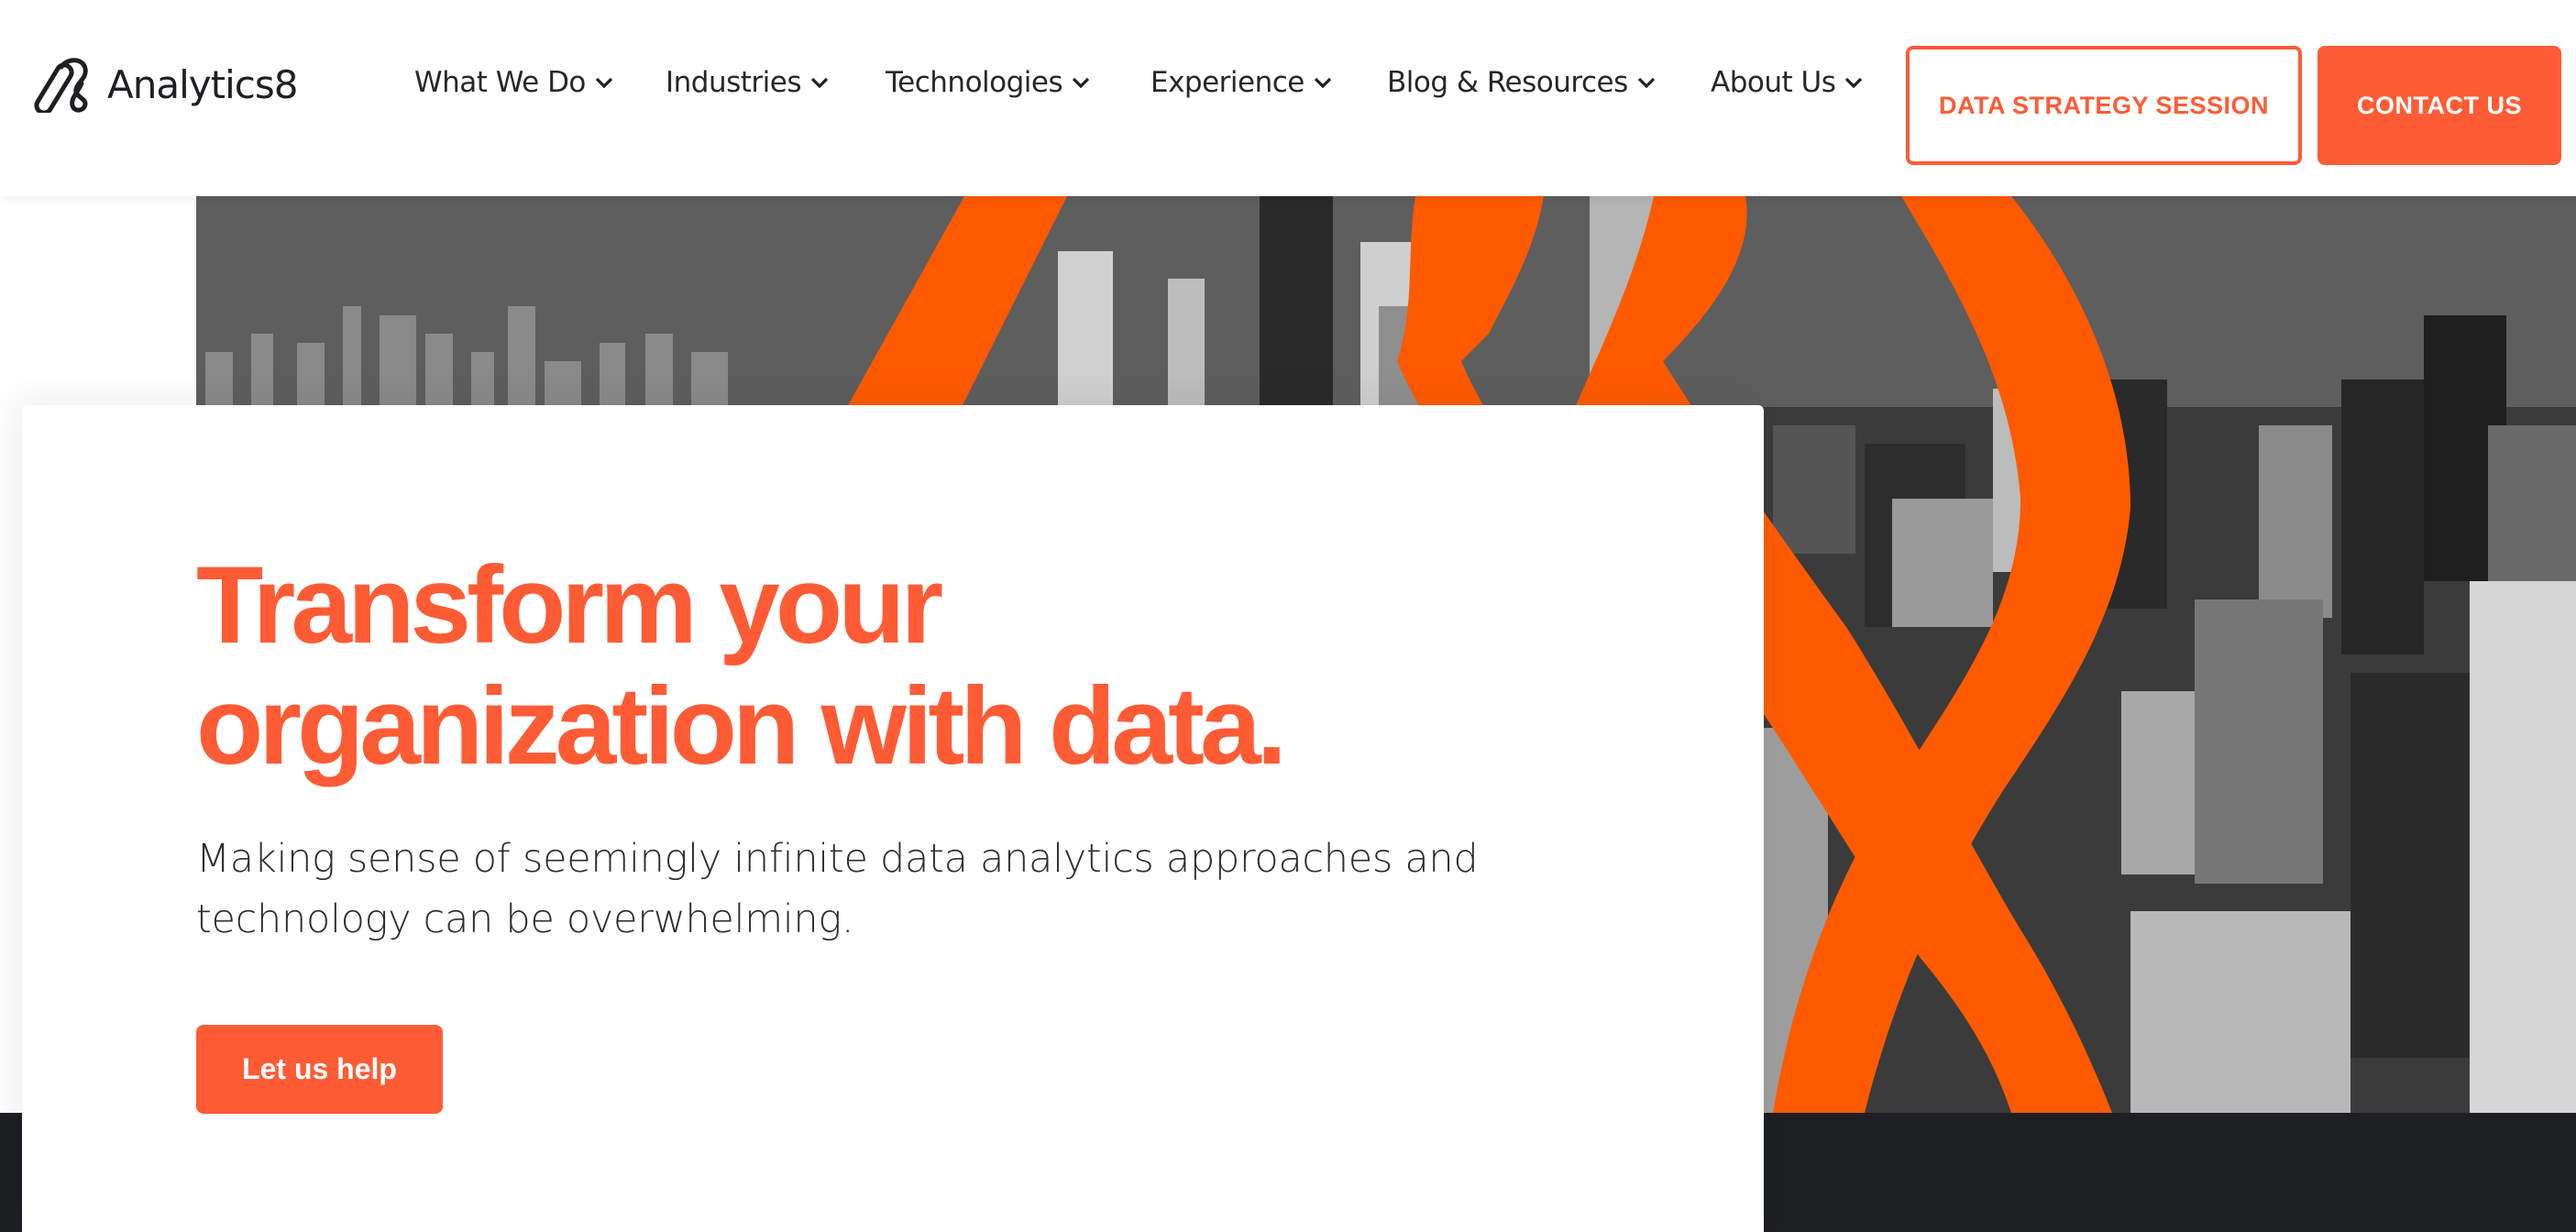 This screenshot has width=2576, height=1232. Describe the element at coordinates (1227, 82) in the screenshot. I see `nav-item-label: Experience` at that location.